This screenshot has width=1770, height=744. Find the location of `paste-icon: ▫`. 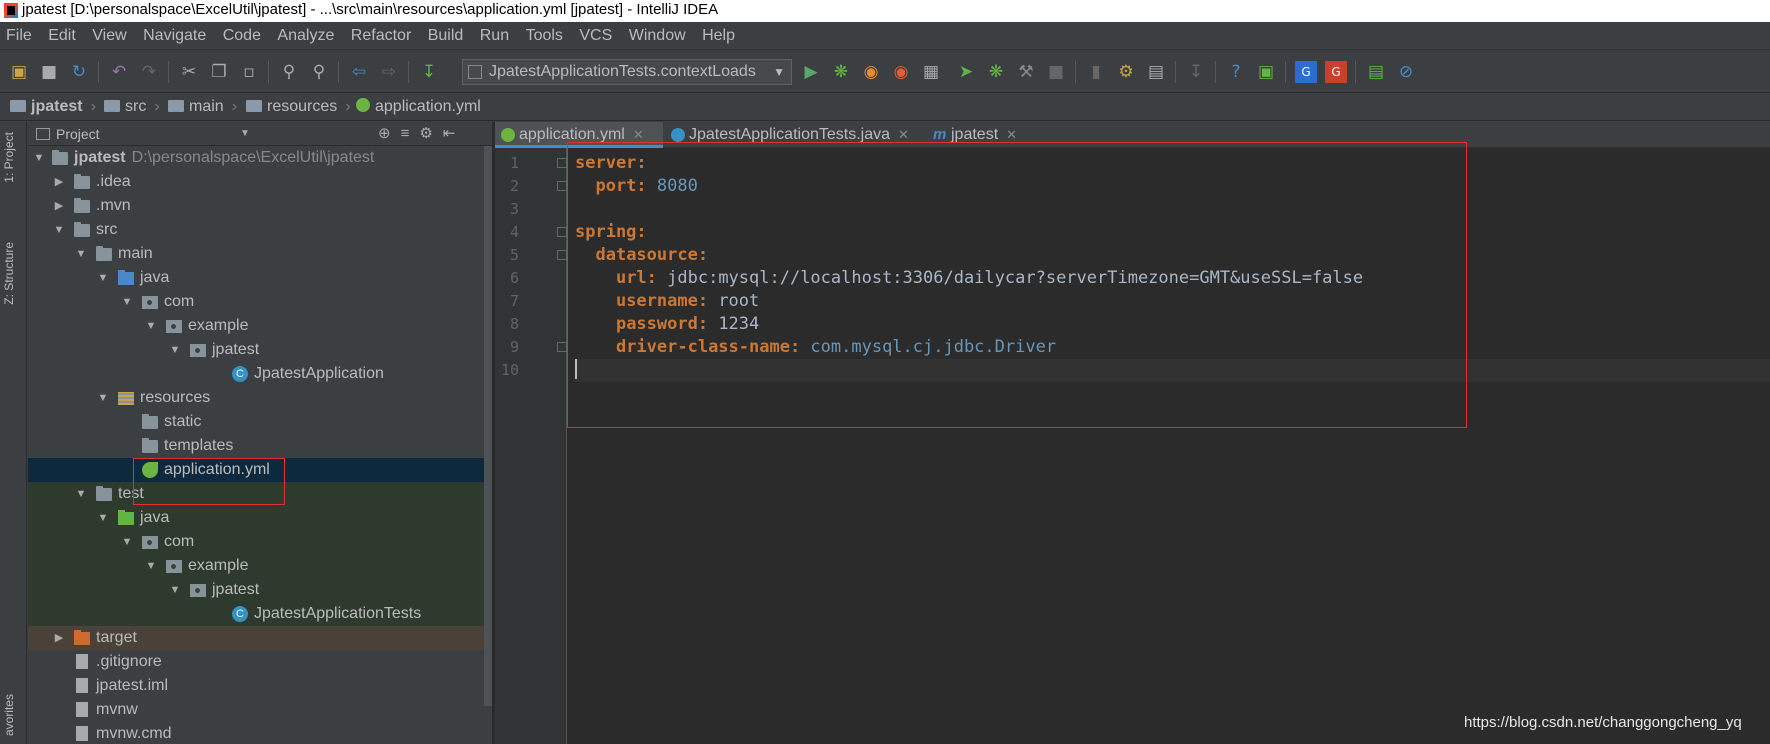

paste-icon: ▫ is located at coordinates (249, 72).